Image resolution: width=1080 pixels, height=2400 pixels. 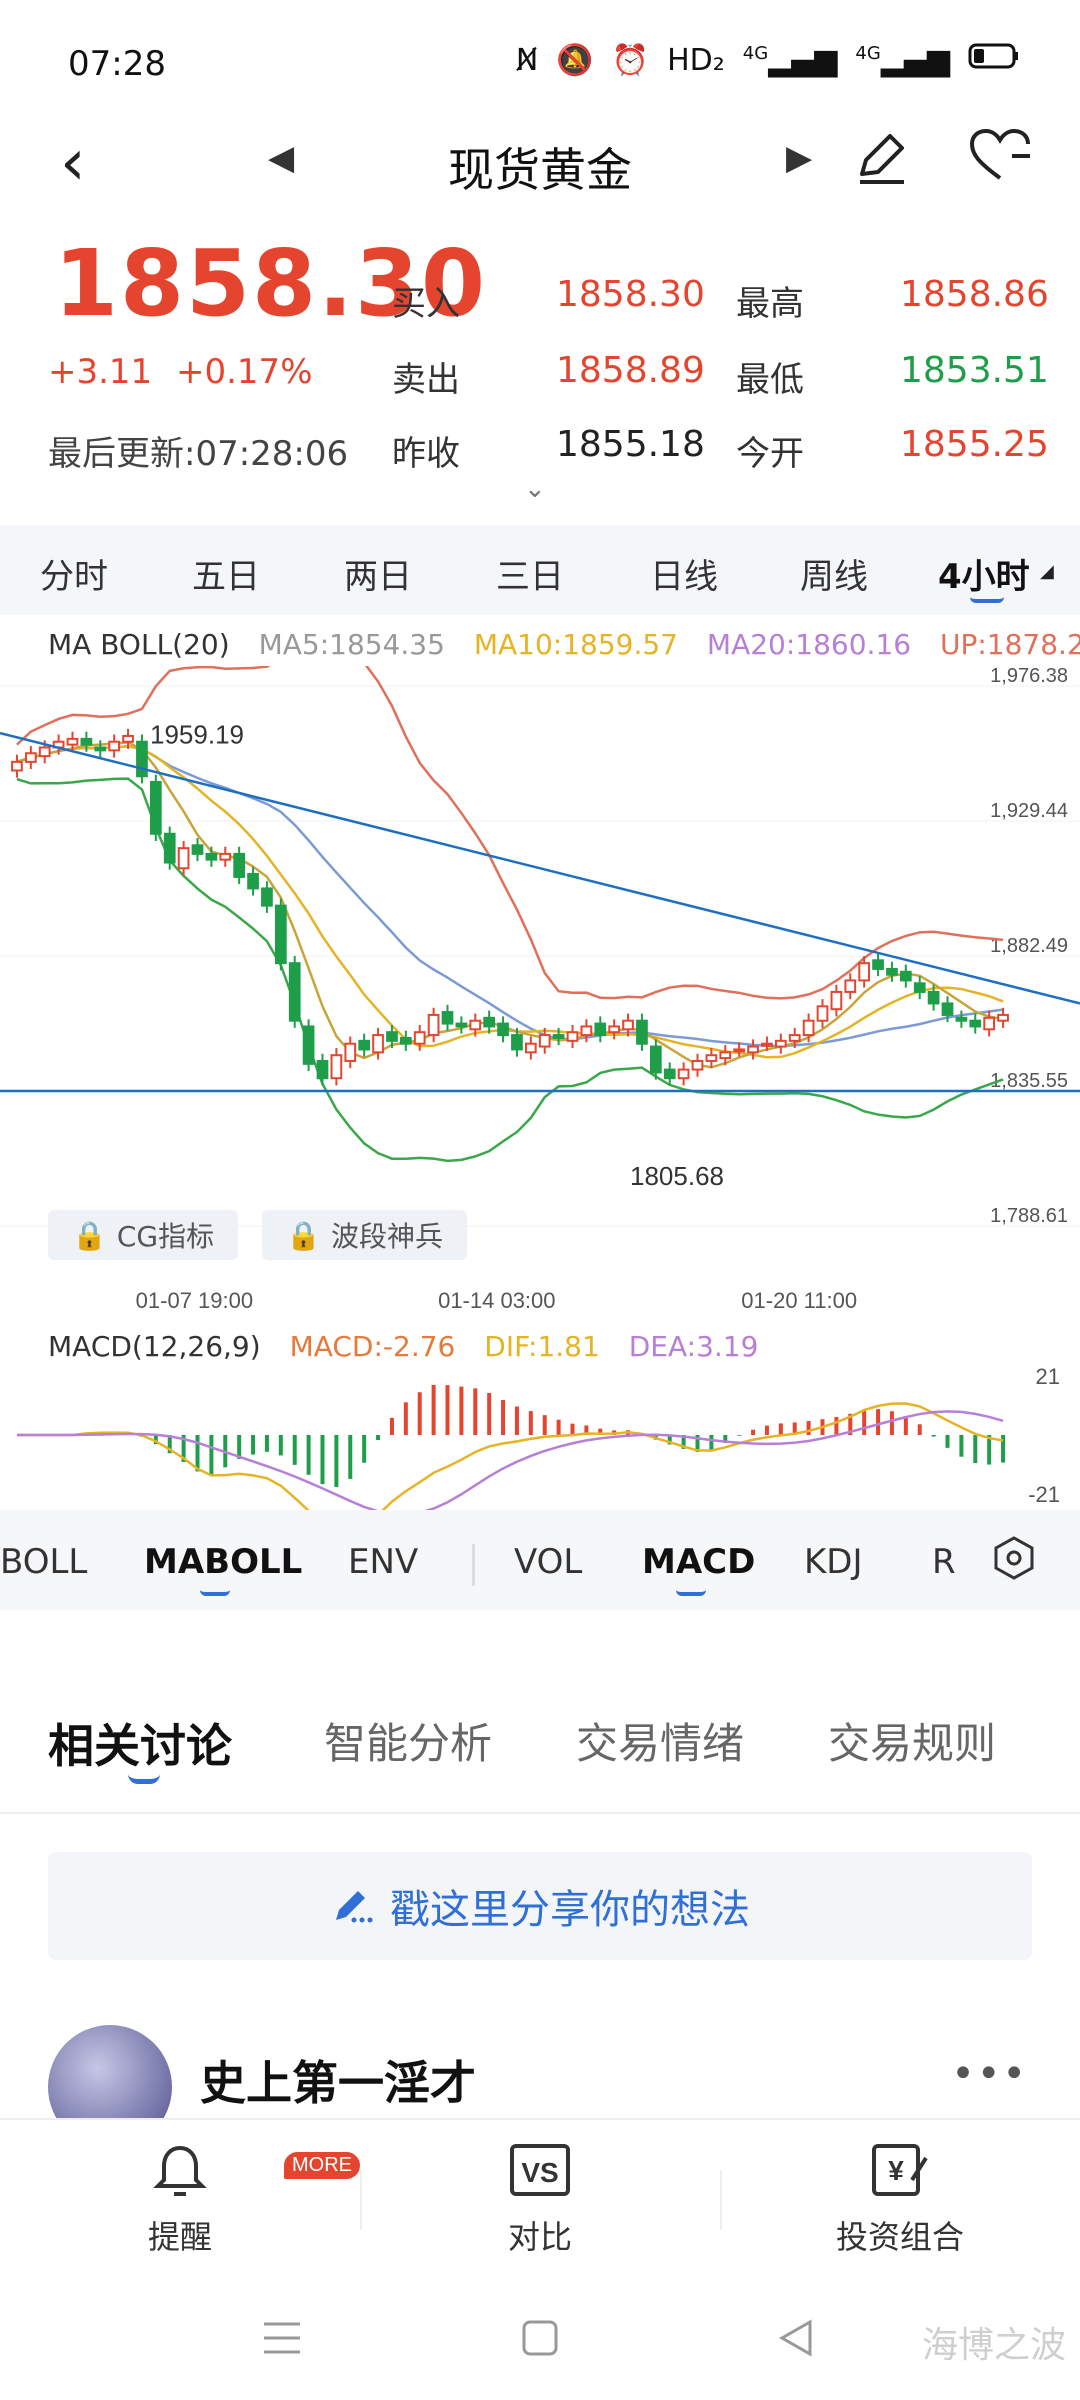 I want to click on nfc-off-icon: N̸, so click(x=527, y=60).